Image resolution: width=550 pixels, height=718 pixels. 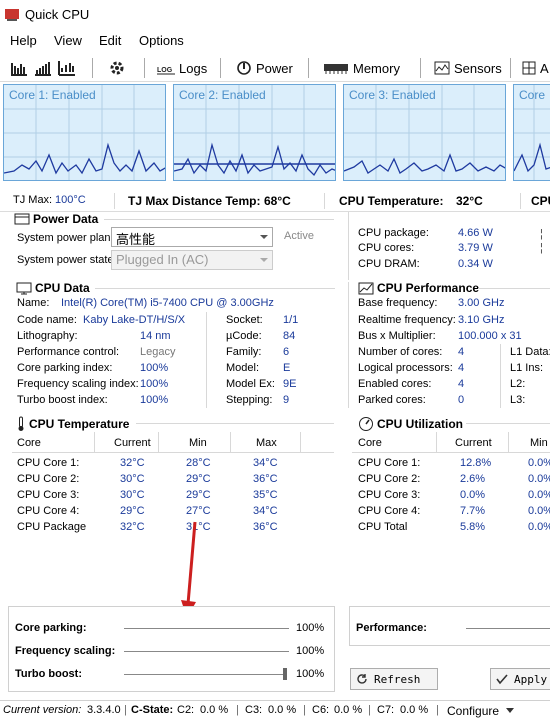 I want to click on power-plan-status: Active, so click(x=299, y=236).